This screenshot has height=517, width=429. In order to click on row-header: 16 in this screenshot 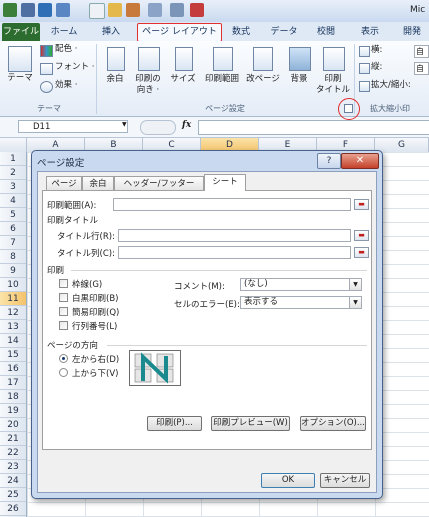, I will do `click(13, 369)`.